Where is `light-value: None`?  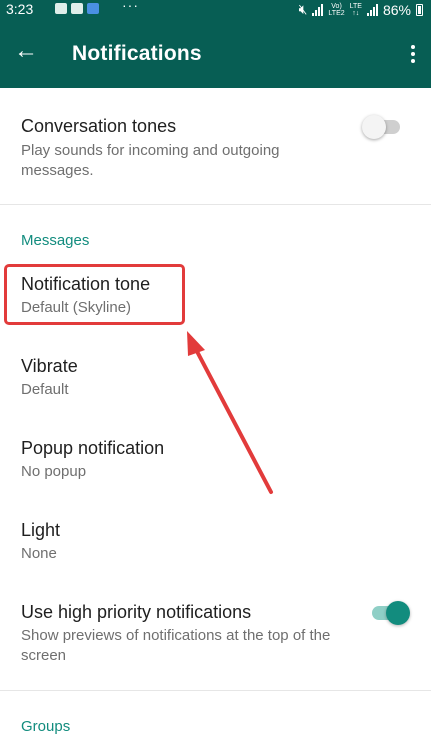 light-value: None is located at coordinates (39, 553).